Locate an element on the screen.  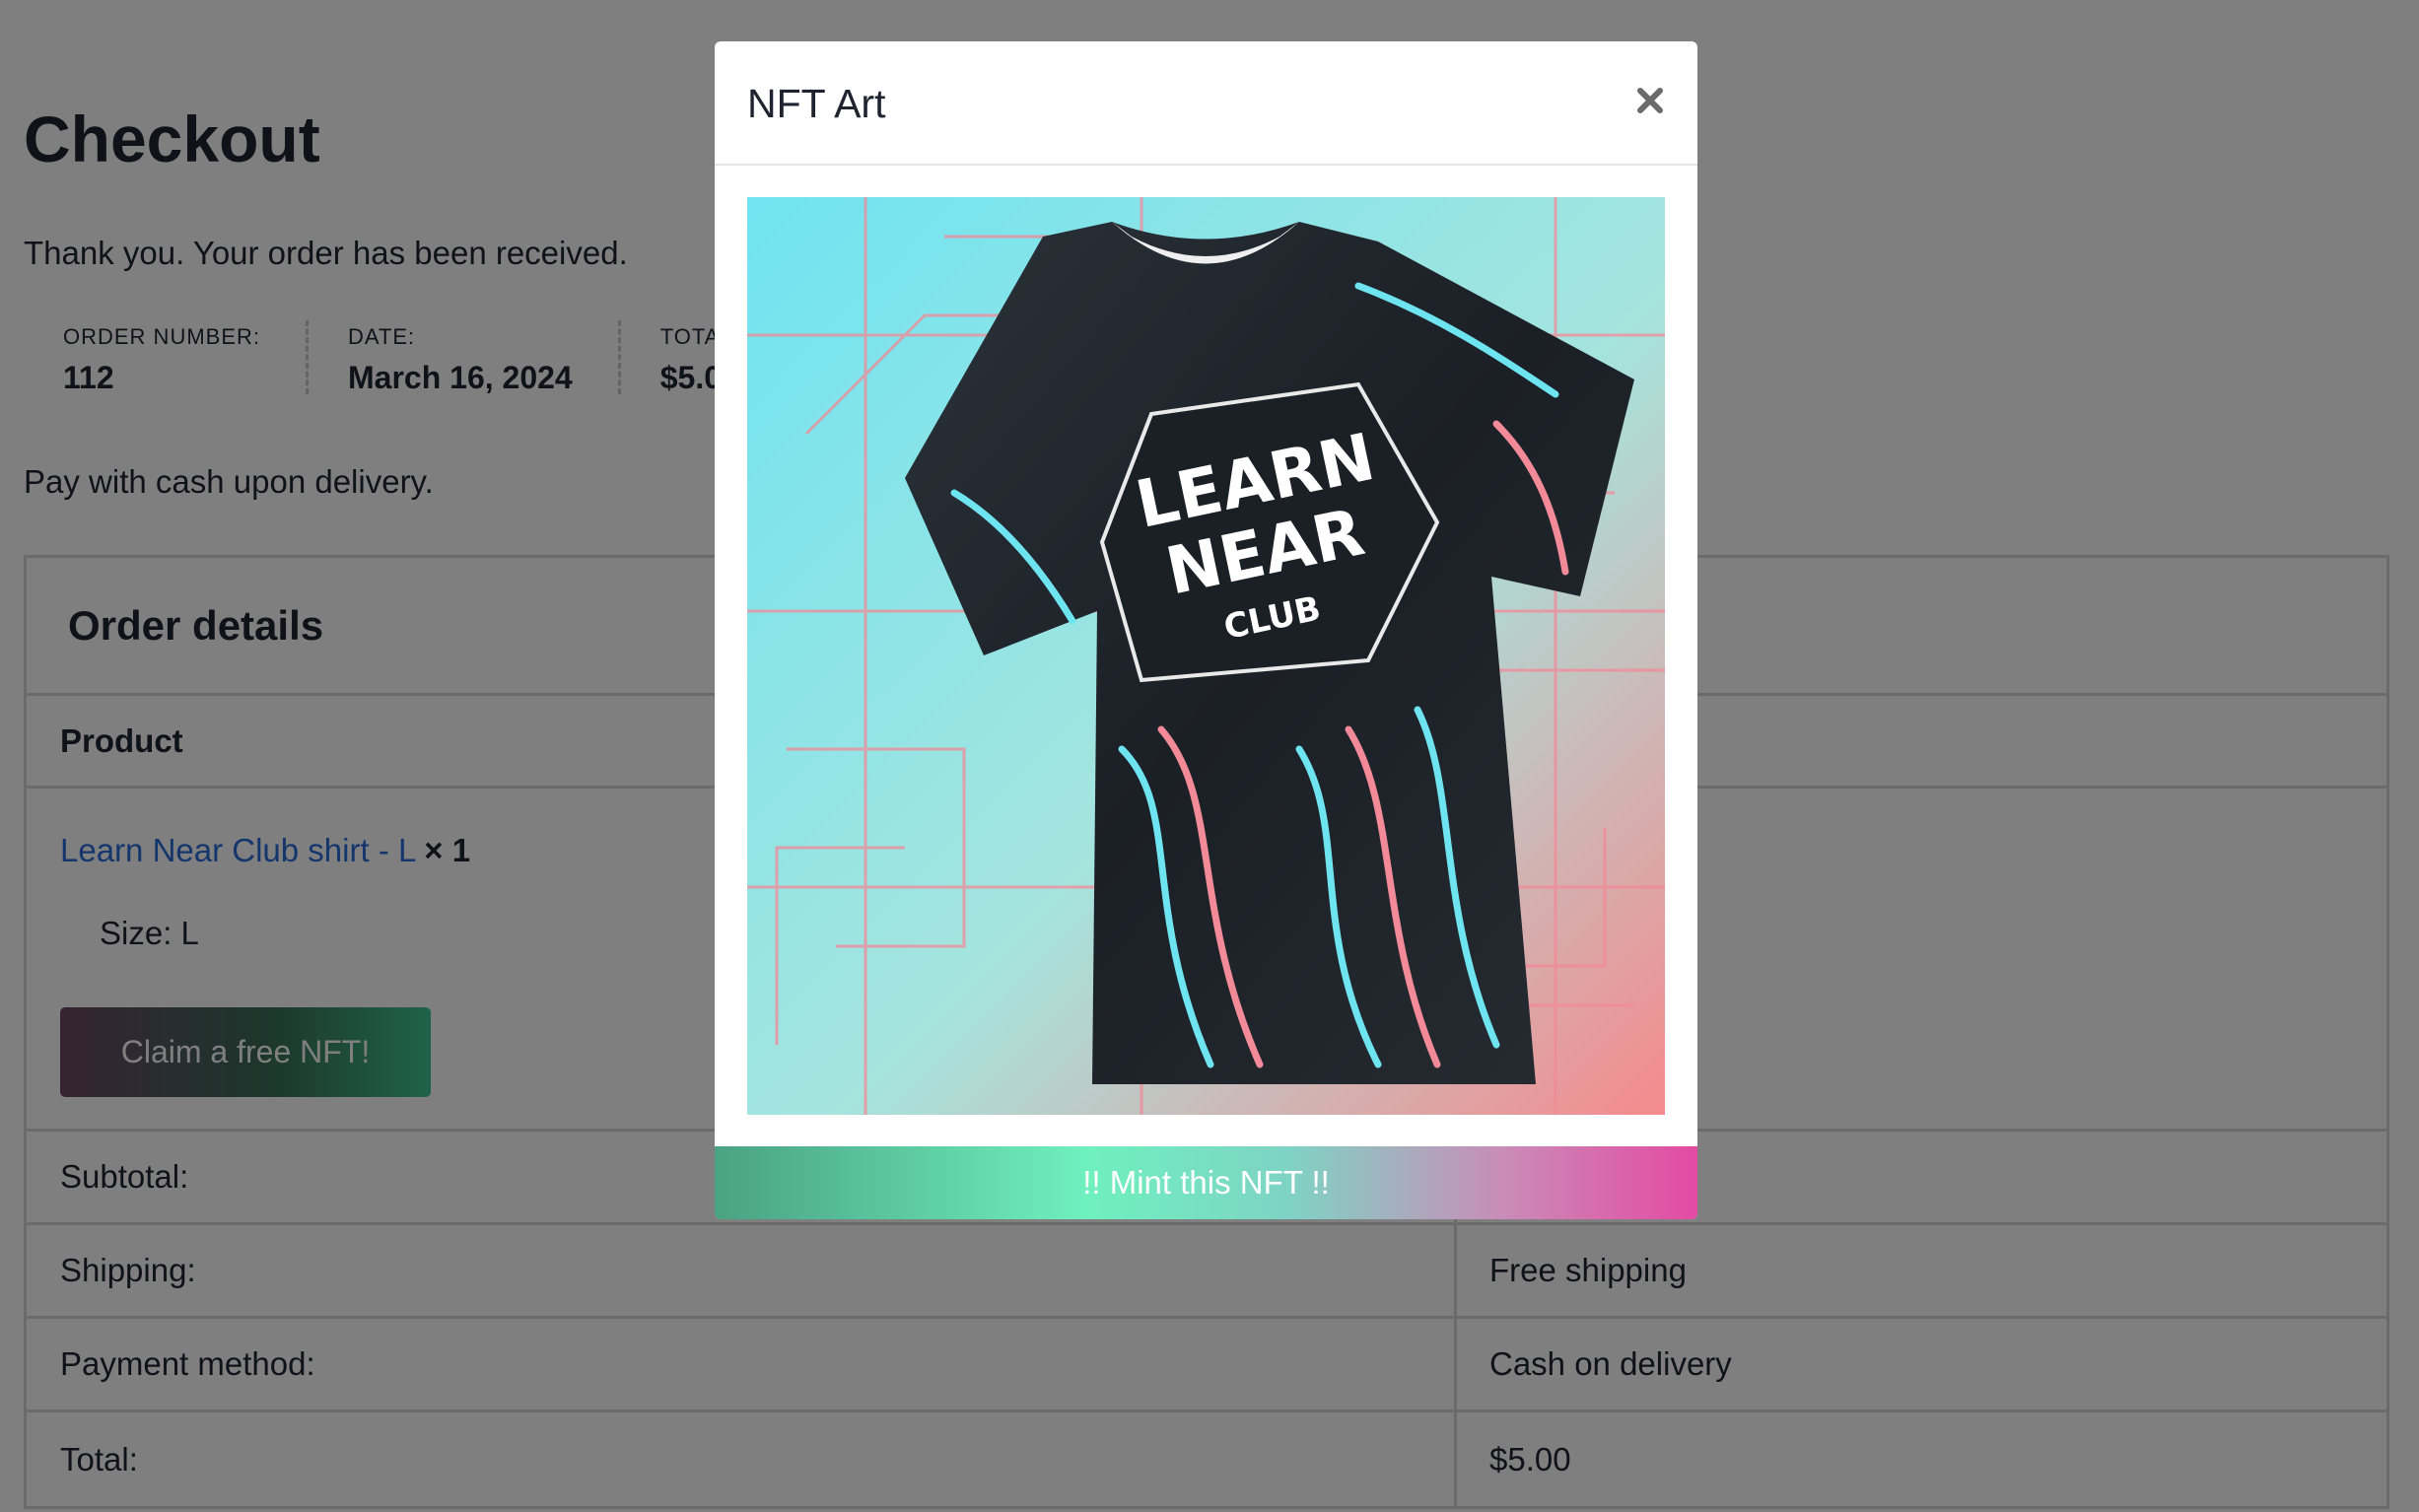
close-button is located at coordinates (1650, 101).